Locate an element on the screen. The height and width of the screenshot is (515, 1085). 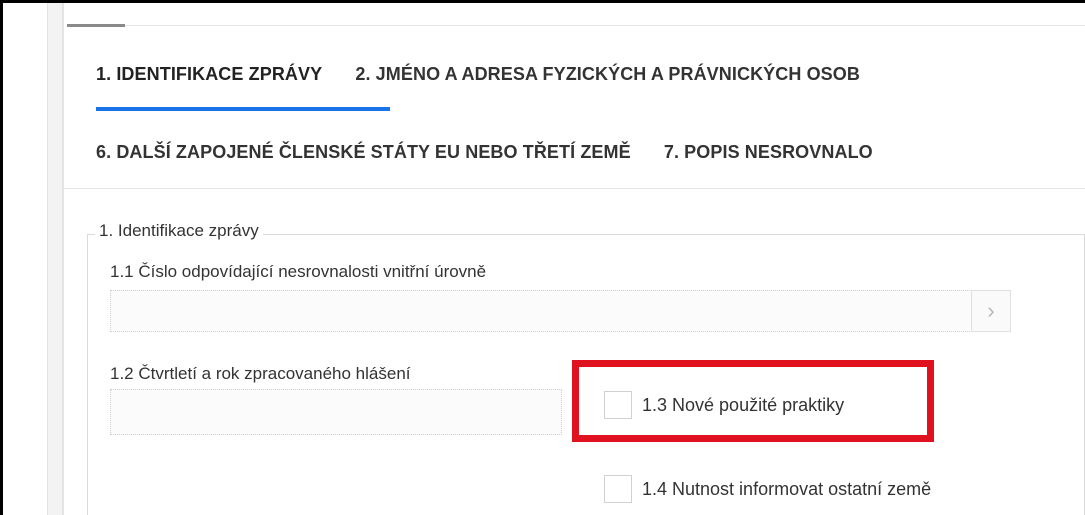
field-1-3-label: 1.3 Nové použité praktiky is located at coordinates (743, 405).